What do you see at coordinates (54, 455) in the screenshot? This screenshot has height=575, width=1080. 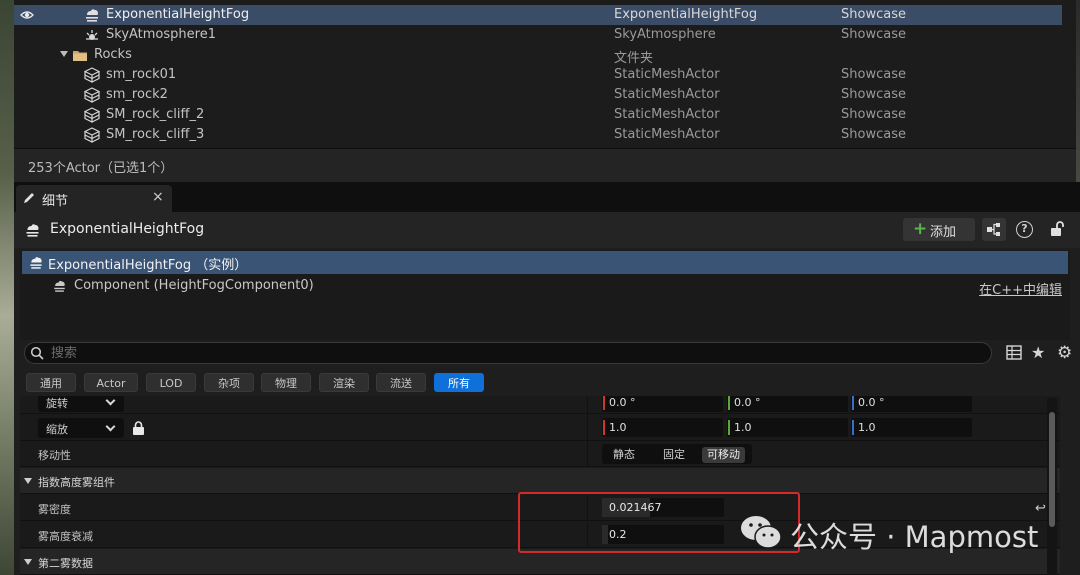 I see `property-label: 移动性` at bounding box center [54, 455].